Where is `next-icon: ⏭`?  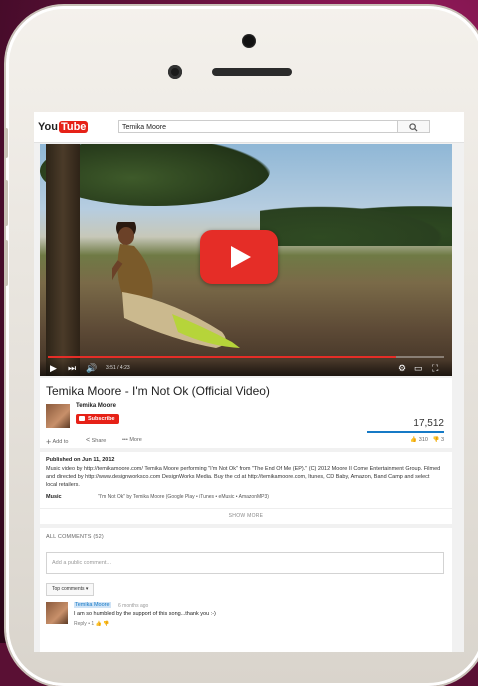
next-icon: ⏭ is located at coordinates (72, 368).